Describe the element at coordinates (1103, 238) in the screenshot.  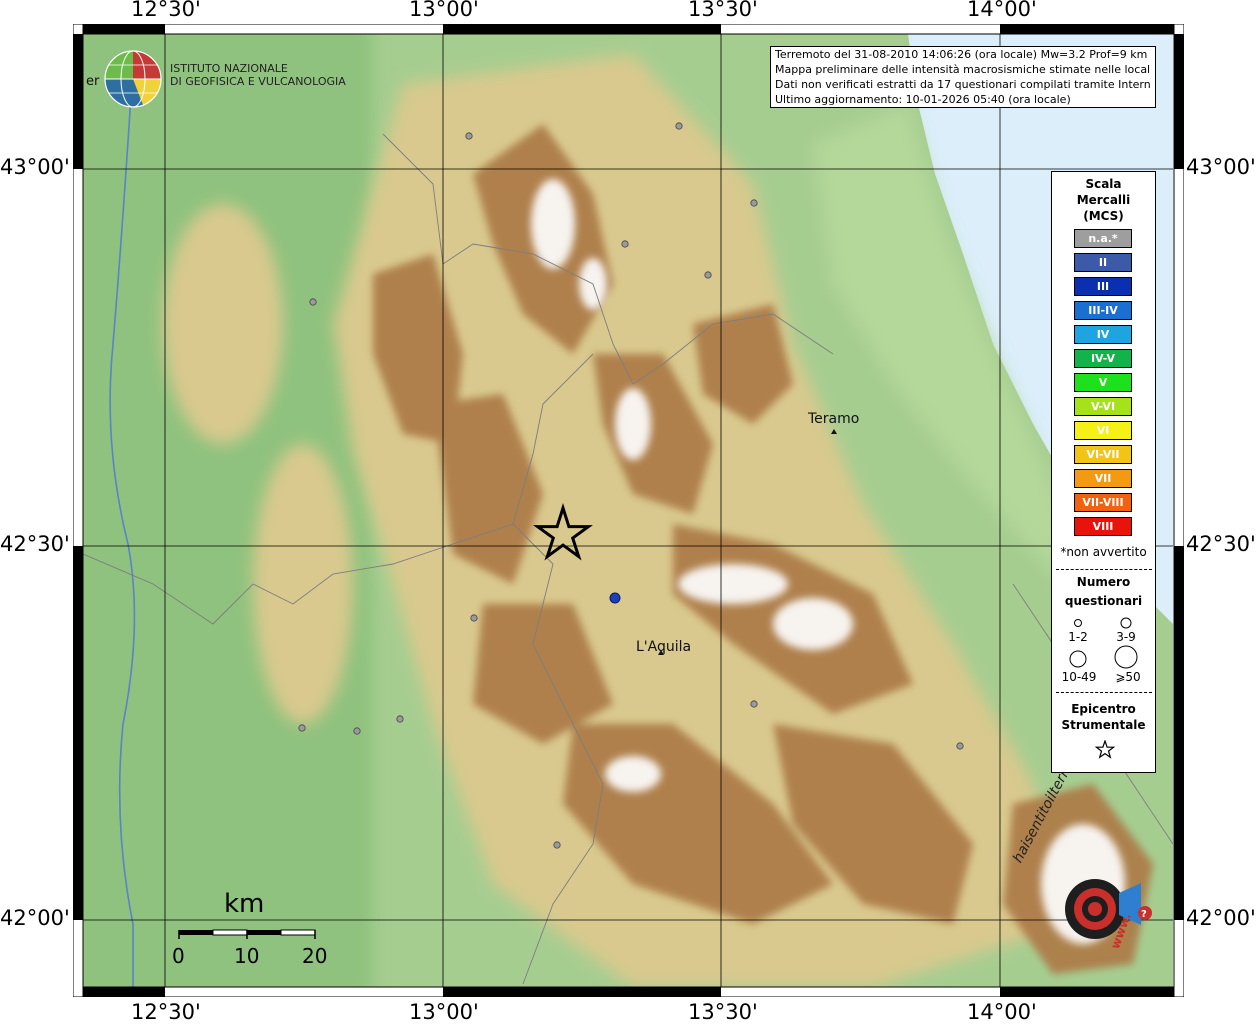
I see `legend-swatch: n.a.*` at that location.